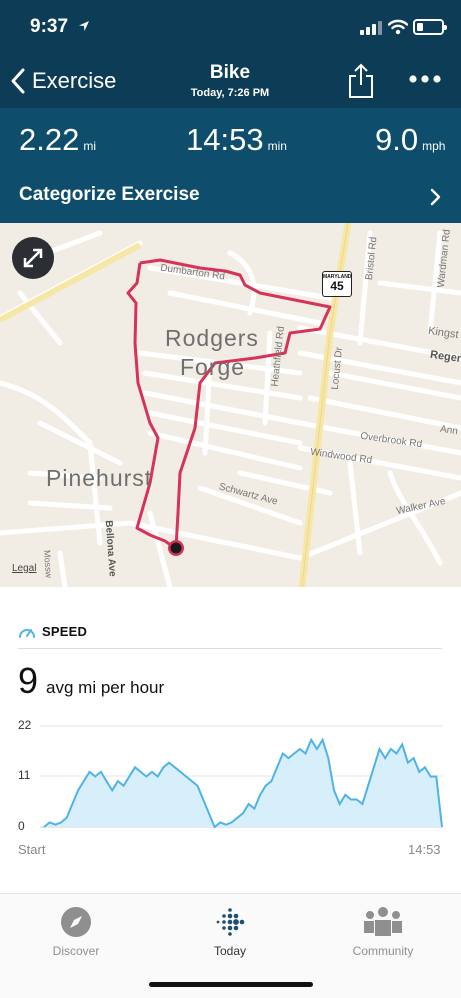 This screenshot has height=998, width=461. Describe the element at coordinates (32, 849) in the screenshot. I see `x-start-label: Start` at that location.